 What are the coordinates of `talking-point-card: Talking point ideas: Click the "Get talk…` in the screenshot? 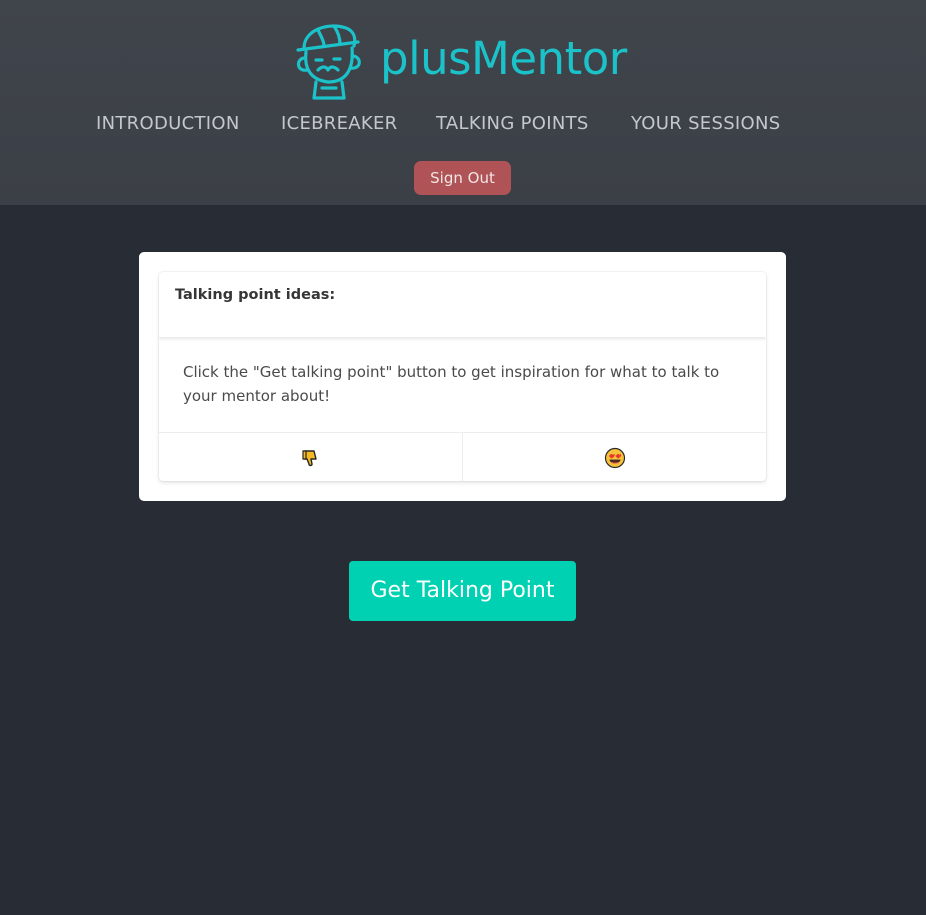 It's located at (462, 376).